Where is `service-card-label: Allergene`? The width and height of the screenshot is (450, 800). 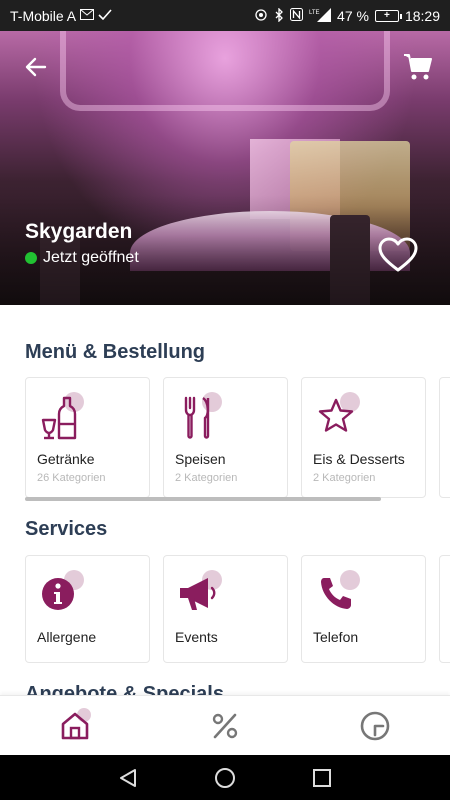 service-card-label: Allergene is located at coordinates (67, 637).